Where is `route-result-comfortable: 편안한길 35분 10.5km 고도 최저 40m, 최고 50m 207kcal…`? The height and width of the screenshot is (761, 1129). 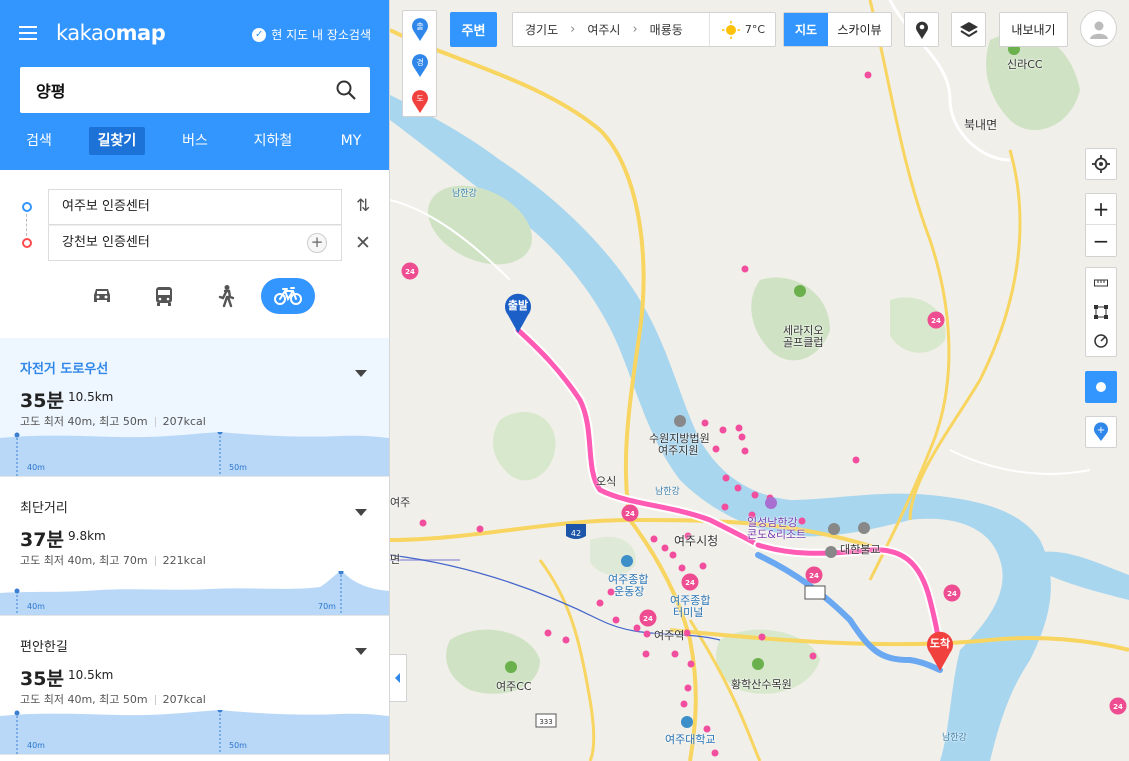 route-result-comfortable: 편안한길 35분 10.5km 고도 최저 40m, 최고 50m 207kcal… is located at coordinates (194, 685).